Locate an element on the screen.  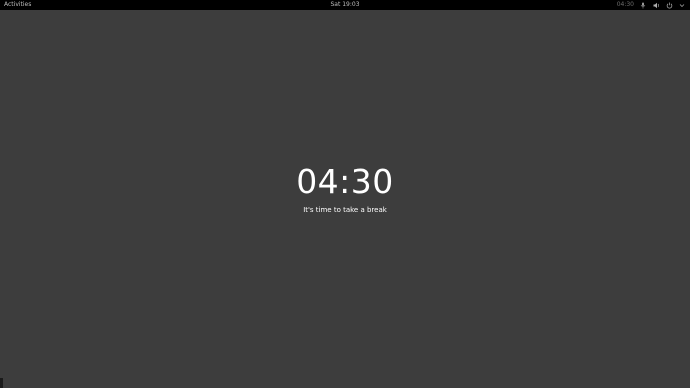
volume-icon is located at coordinates (656, 5).